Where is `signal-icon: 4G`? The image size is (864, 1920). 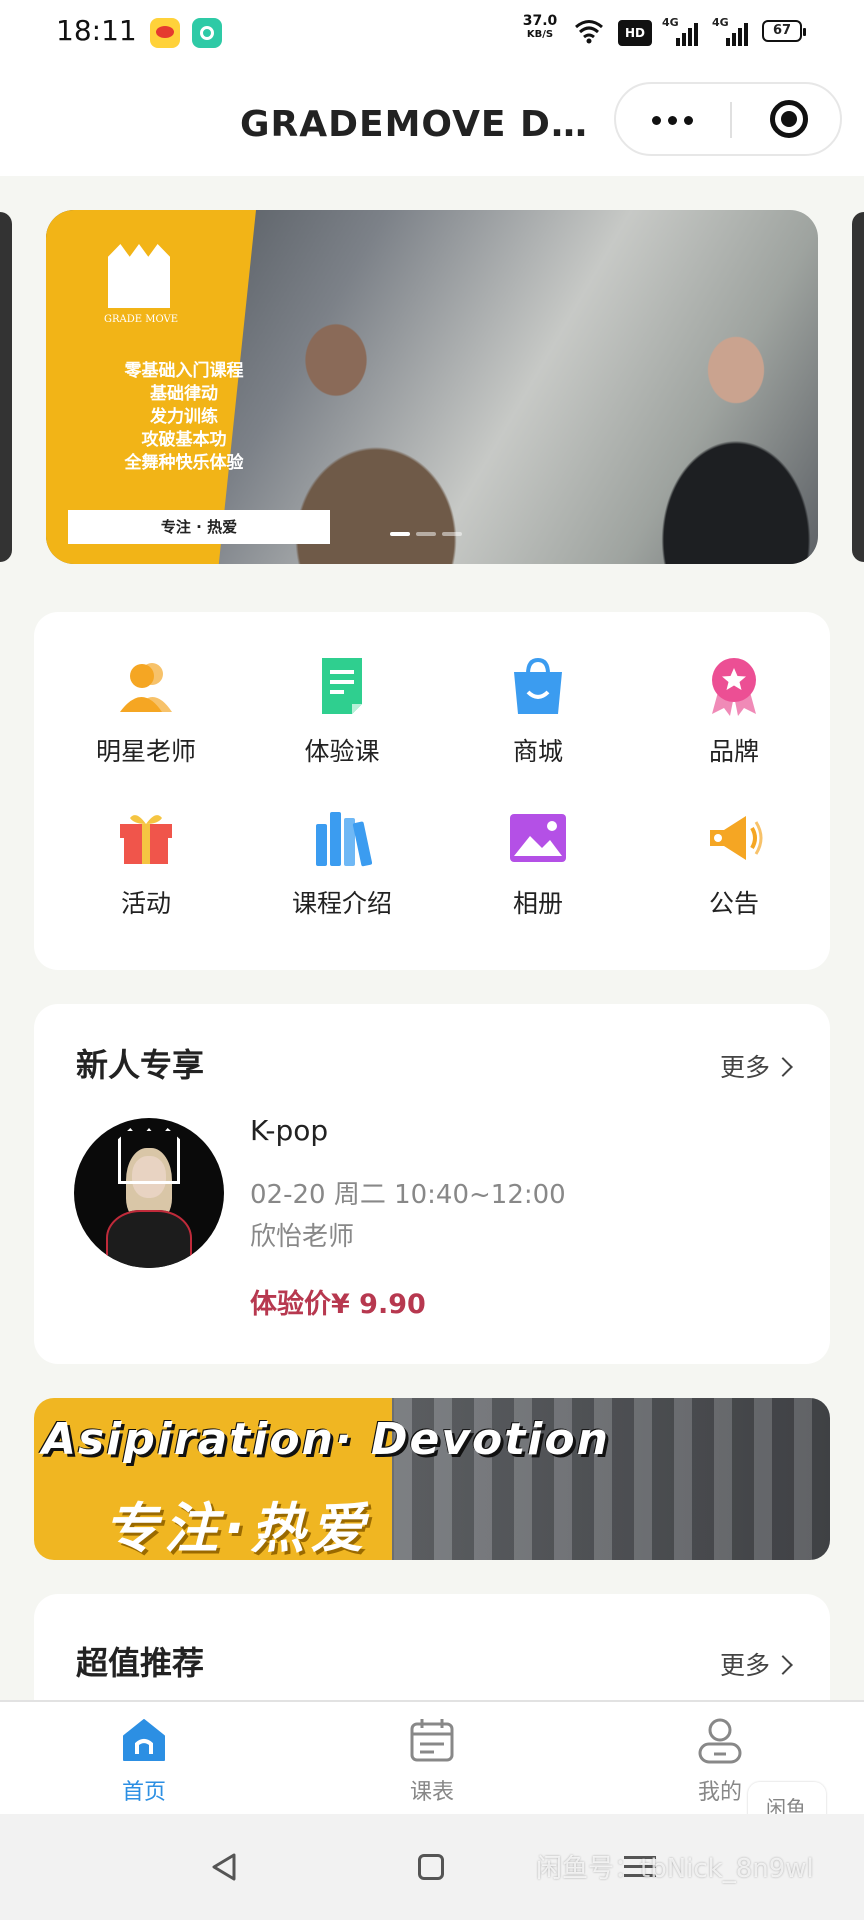 signal-icon: 4G is located at coordinates (680, 31).